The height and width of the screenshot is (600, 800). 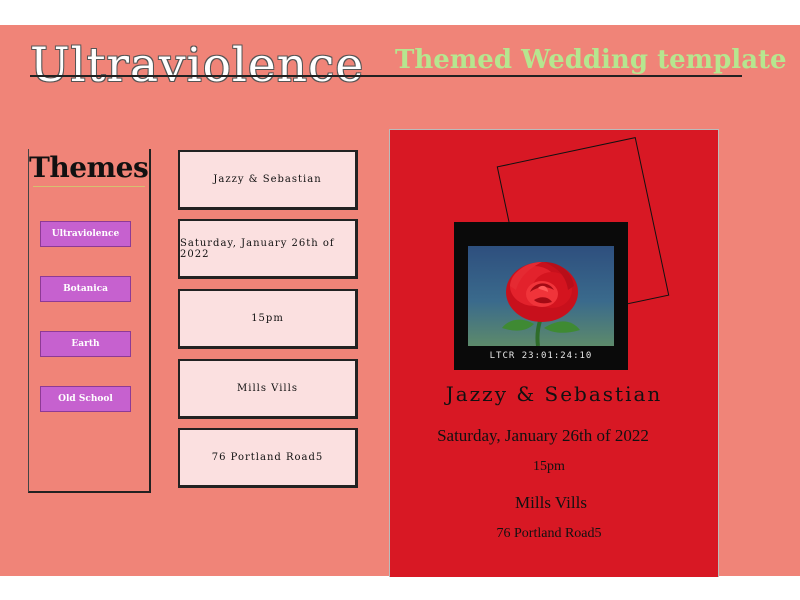 What do you see at coordinates (268, 180) in the screenshot?
I see `names-field: Jazzy & Sebastian` at bounding box center [268, 180].